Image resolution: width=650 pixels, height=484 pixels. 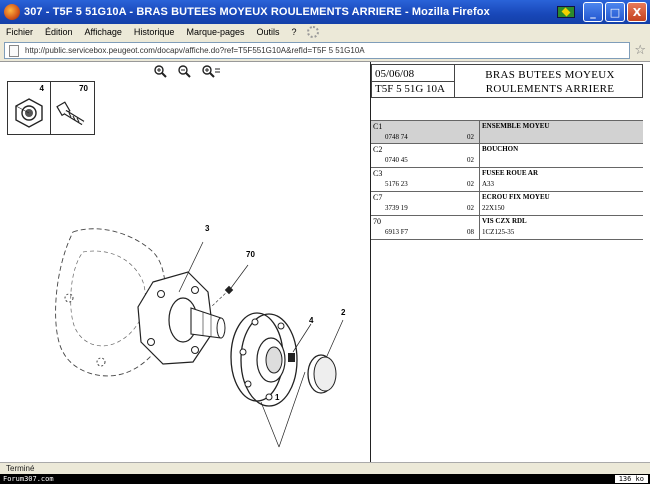 What do you see at coordinates (566, 12) in the screenshot?
I see `language-flag-icon` at bounding box center [566, 12].